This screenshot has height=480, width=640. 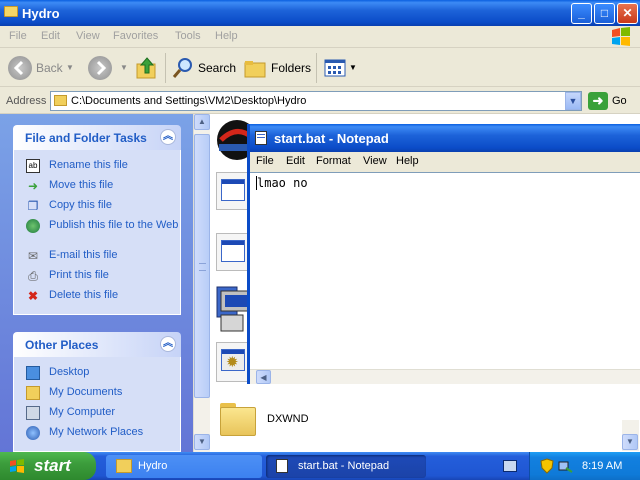 I want to click on computer-icon, so click(x=33, y=413).